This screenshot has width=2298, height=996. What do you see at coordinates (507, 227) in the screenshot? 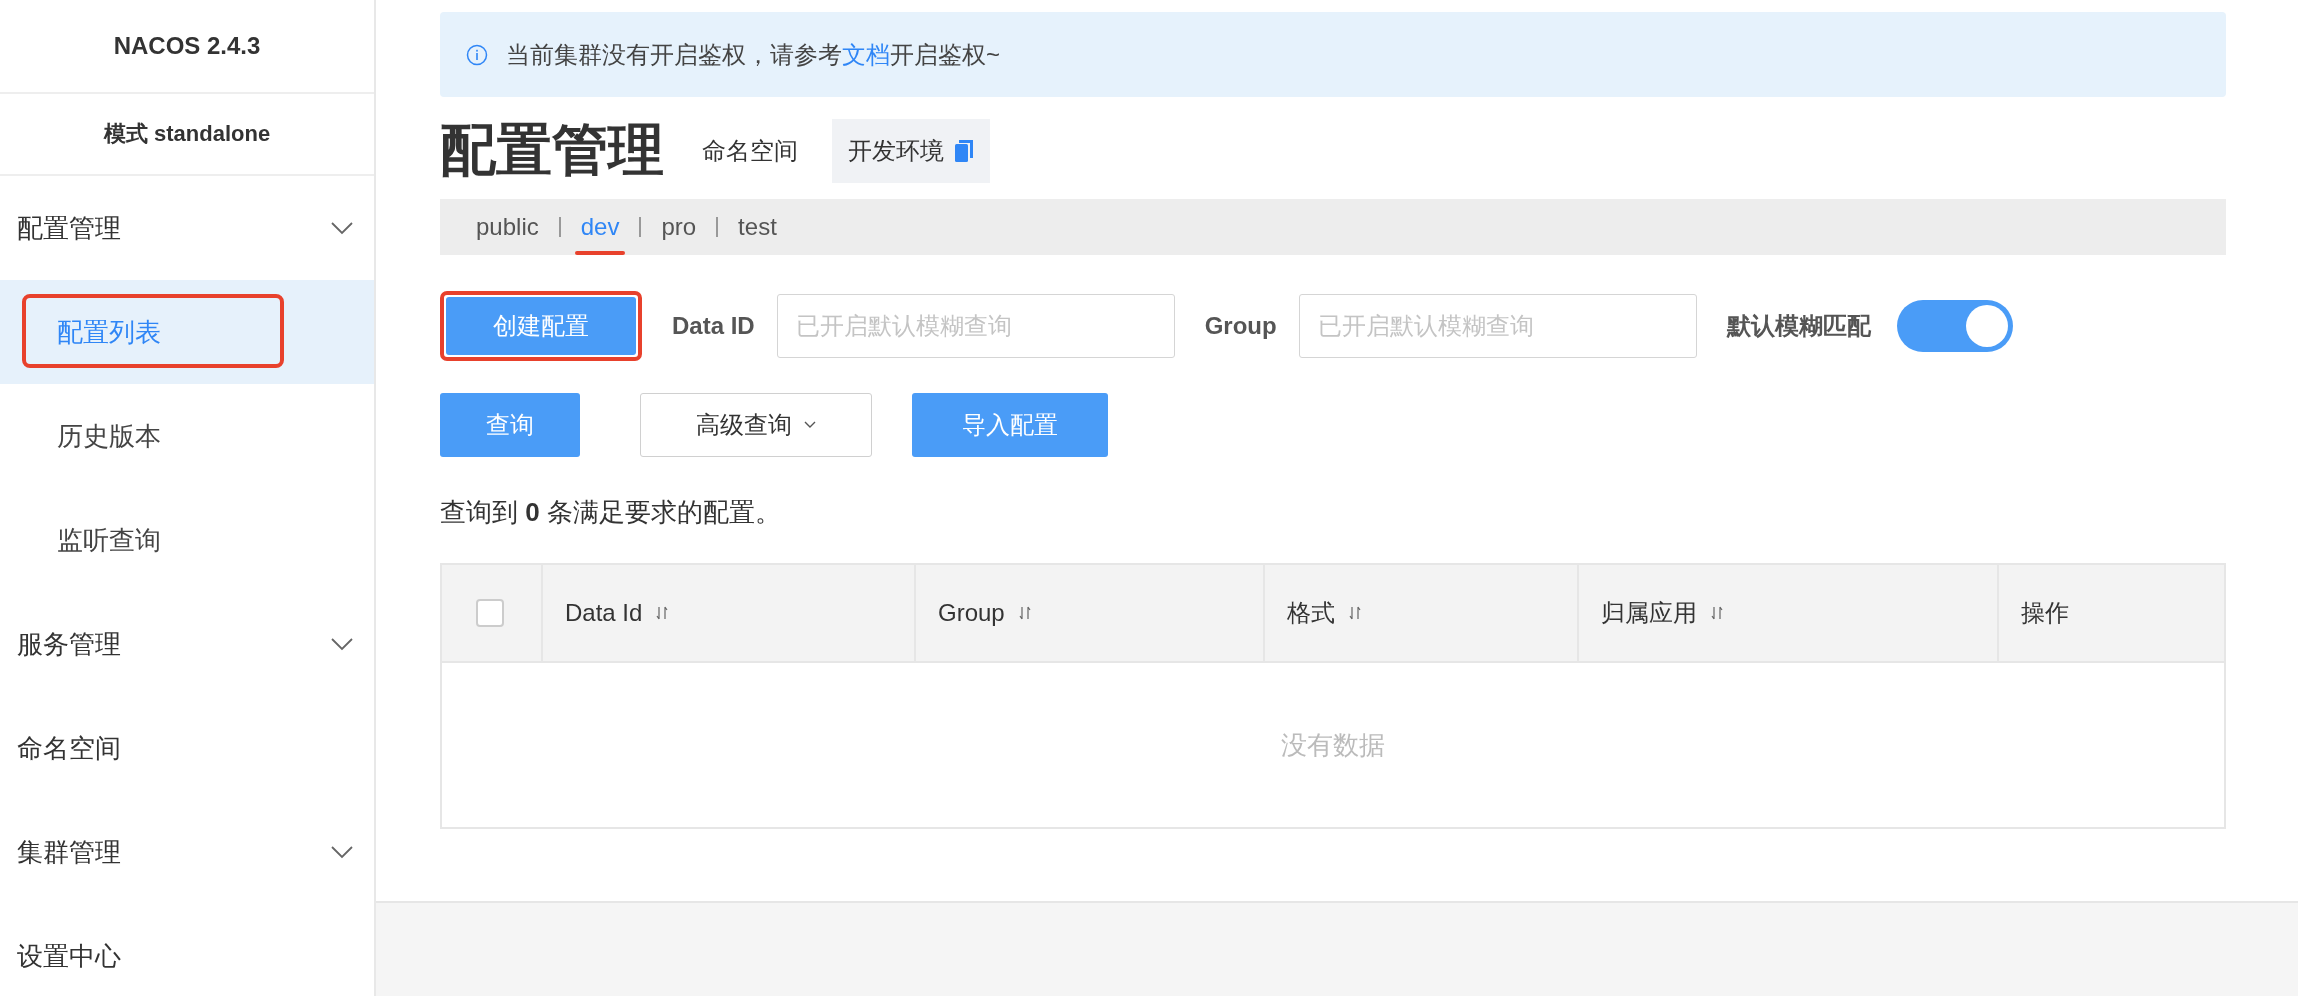
I see `namespace-tab: public` at bounding box center [507, 227].